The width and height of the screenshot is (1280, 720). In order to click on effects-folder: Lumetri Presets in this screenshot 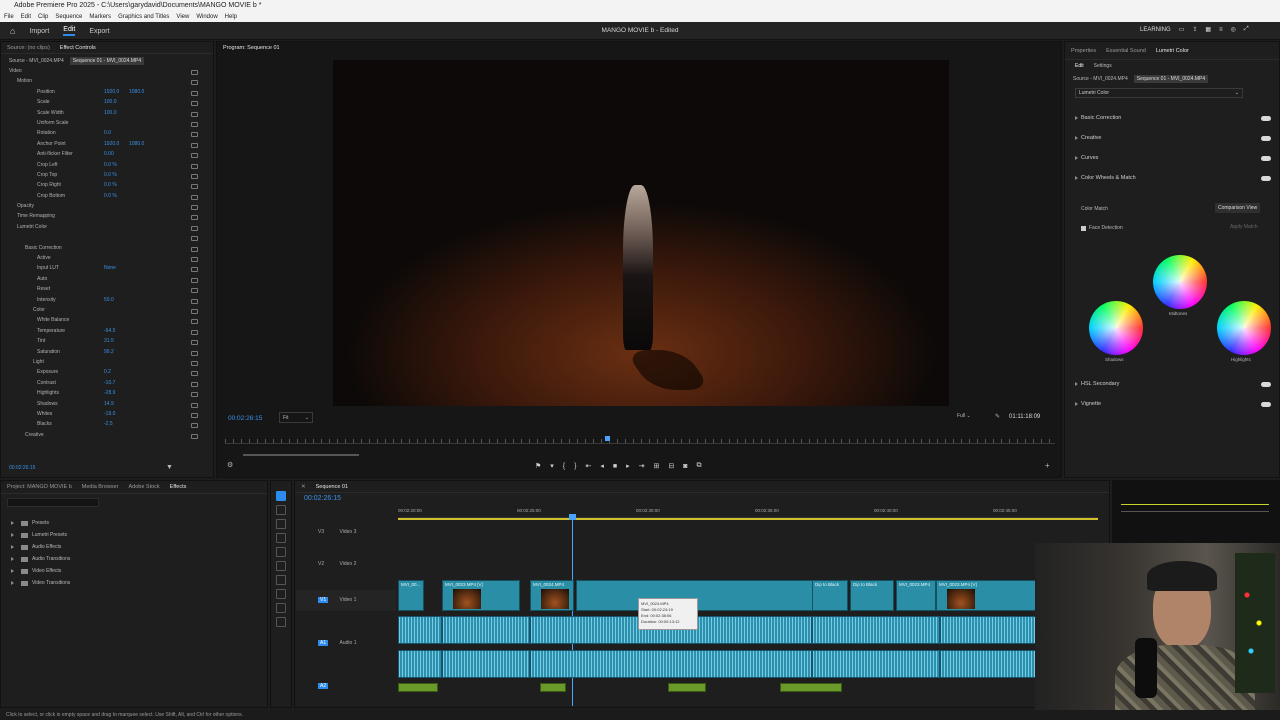, I will do `click(134, 535)`.